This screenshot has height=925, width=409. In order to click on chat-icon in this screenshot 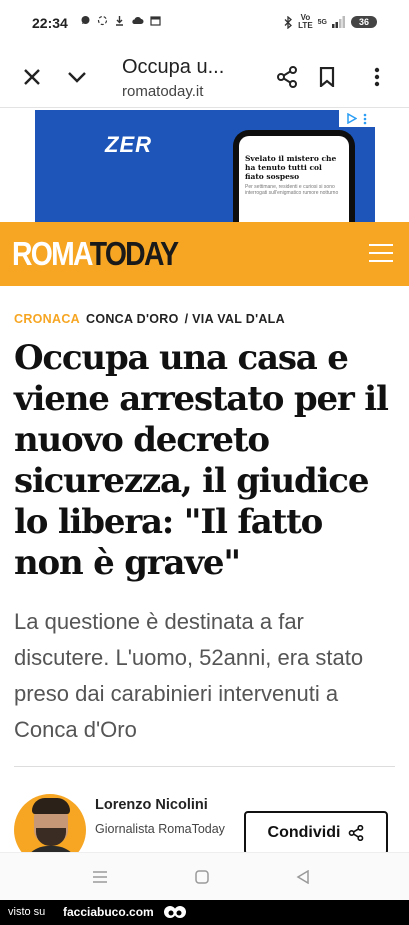, I will do `click(85, 20)`.